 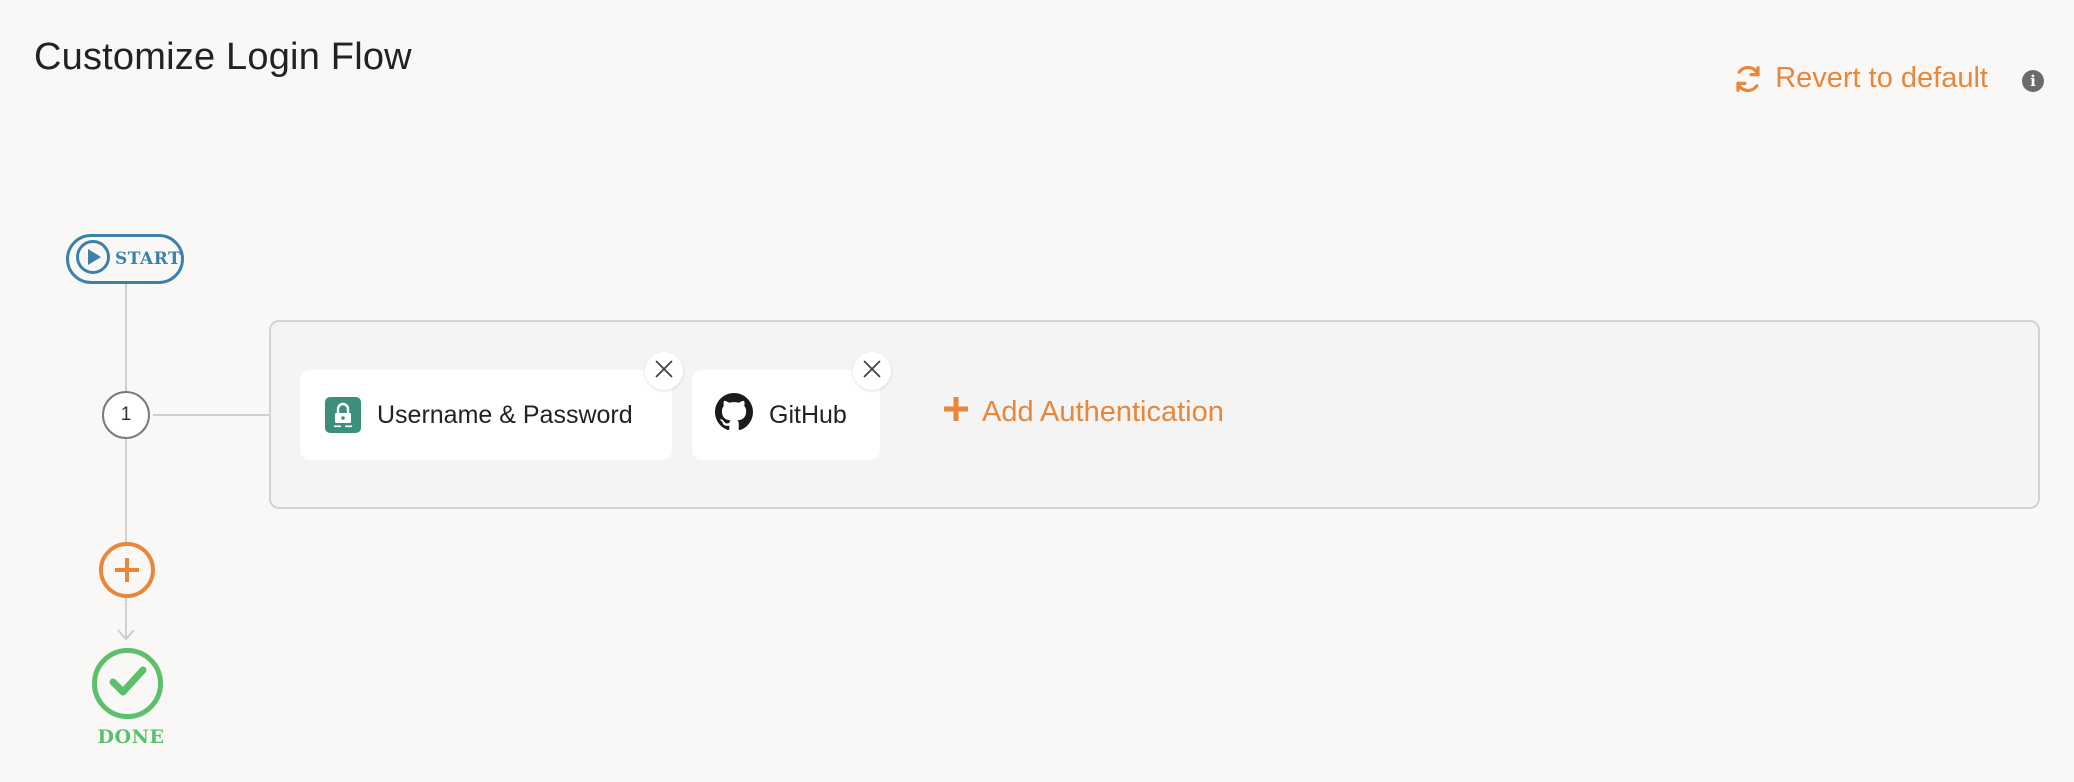 I want to click on auth-method-github: GitHub, so click(x=786, y=415).